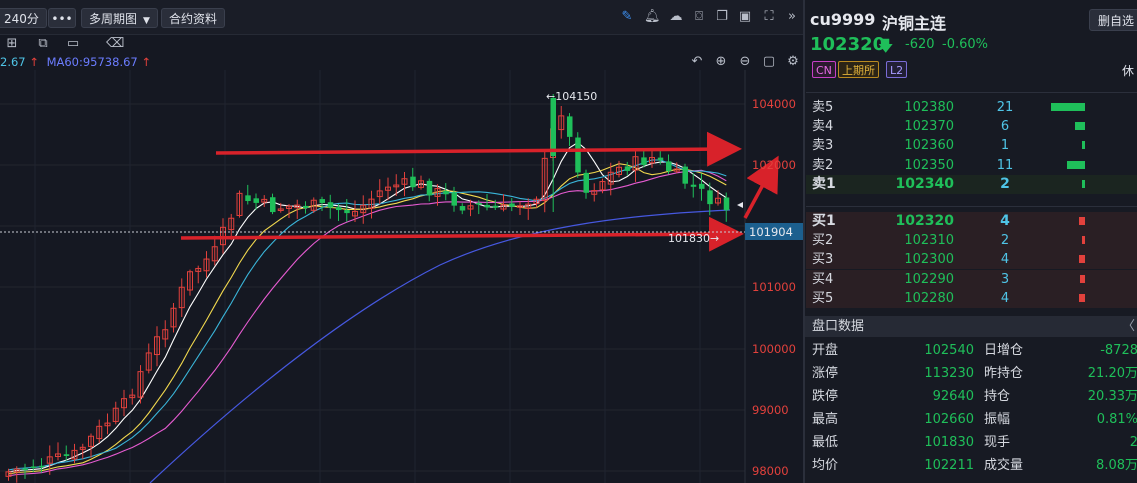 This screenshot has width=1137, height=483. I want to click on stat-label: 开盘, so click(825, 350).